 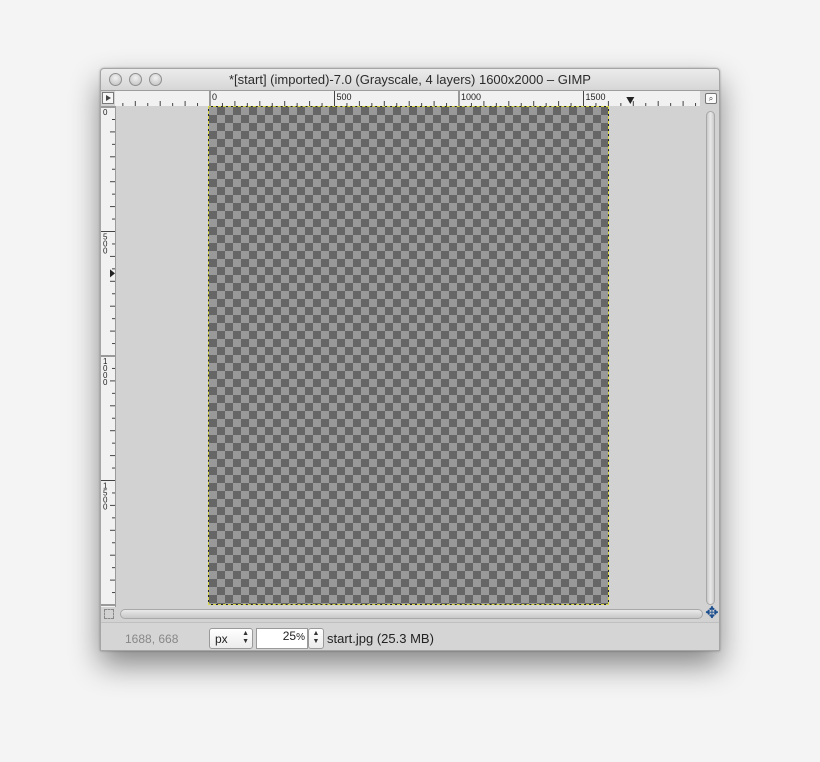 What do you see at coordinates (316, 638) in the screenshot?
I see `zoom-stepper: ▲ ▼` at bounding box center [316, 638].